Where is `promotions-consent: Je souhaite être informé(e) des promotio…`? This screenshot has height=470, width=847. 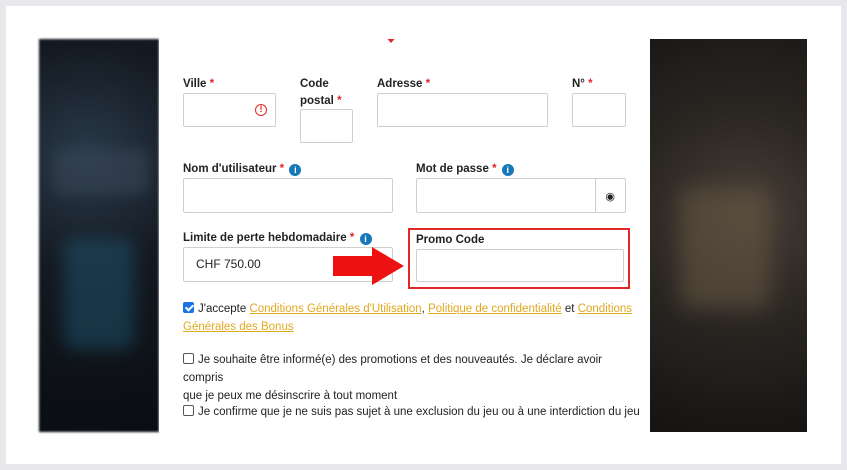 promotions-consent: Je souhaite être informé(e) des promotio… is located at coordinates (392, 377).